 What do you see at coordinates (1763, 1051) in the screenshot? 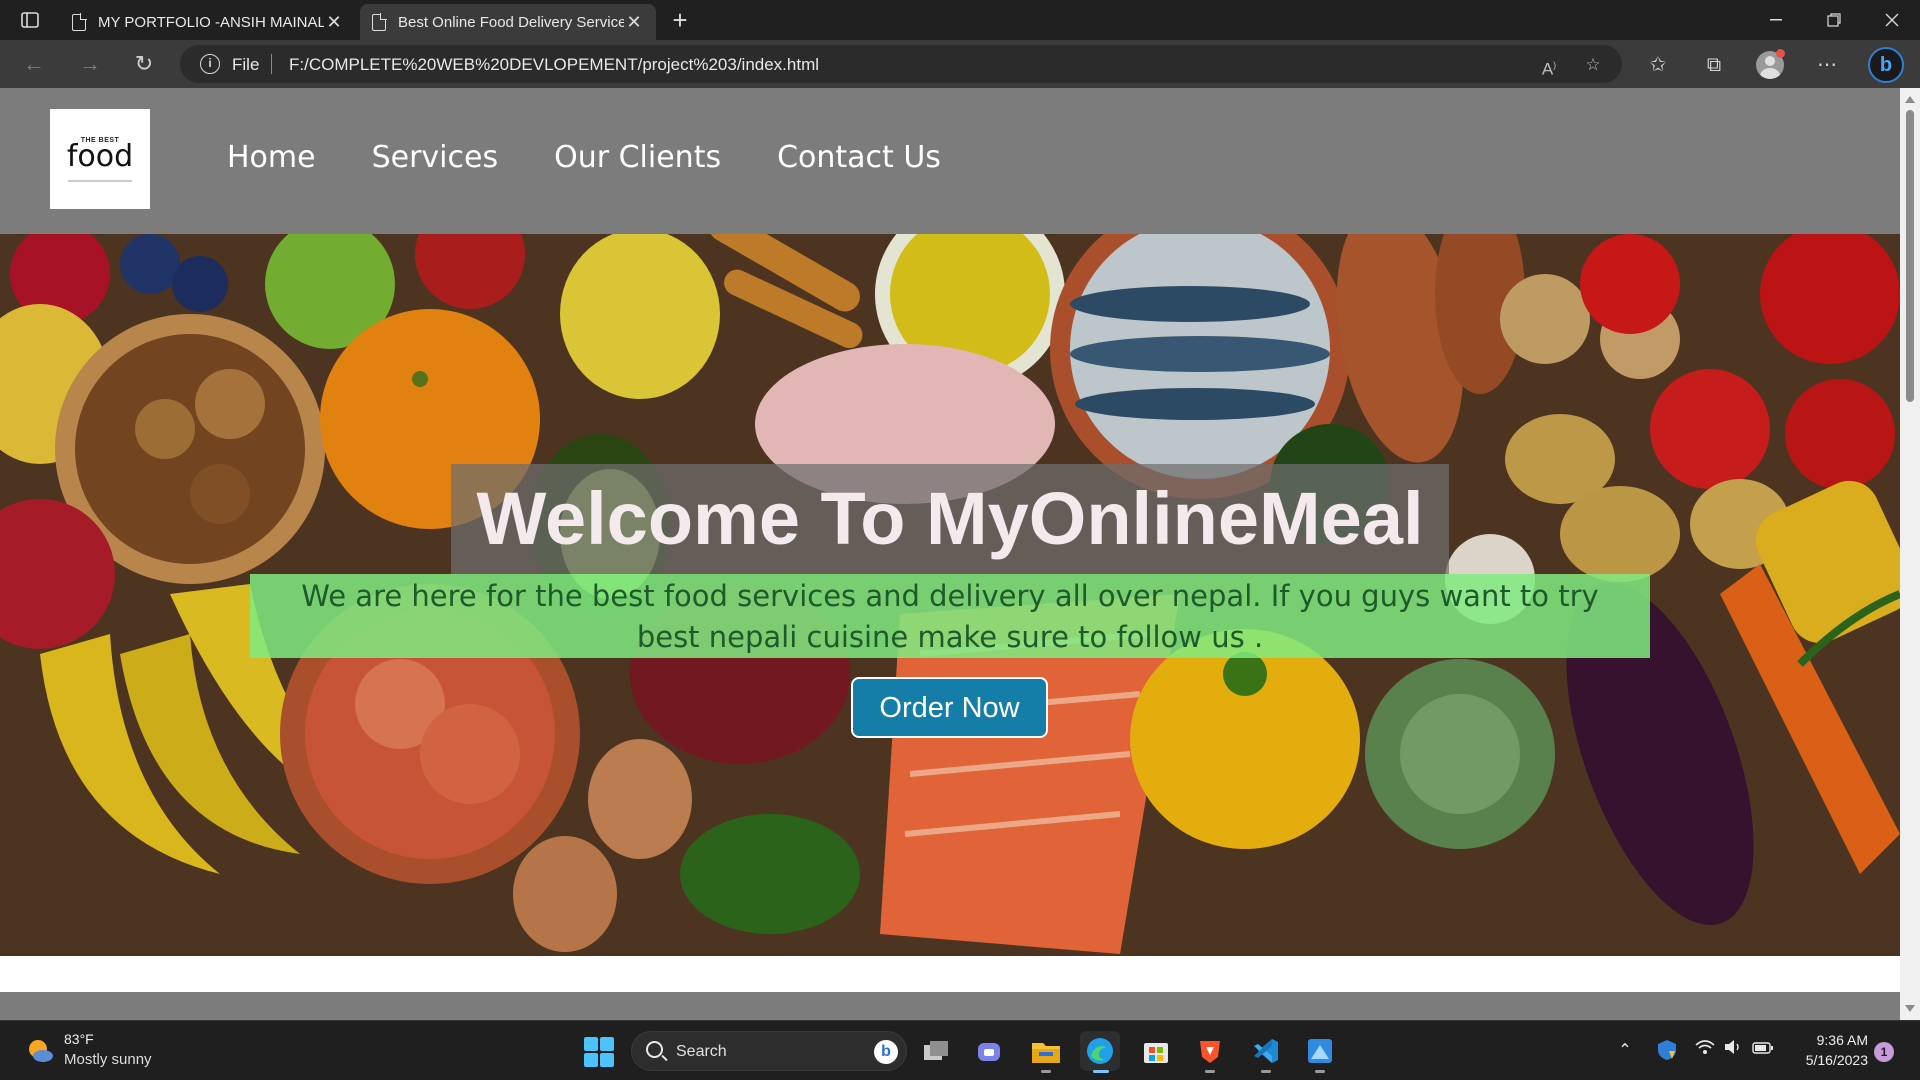
I see `battery-icon` at bounding box center [1763, 1051].